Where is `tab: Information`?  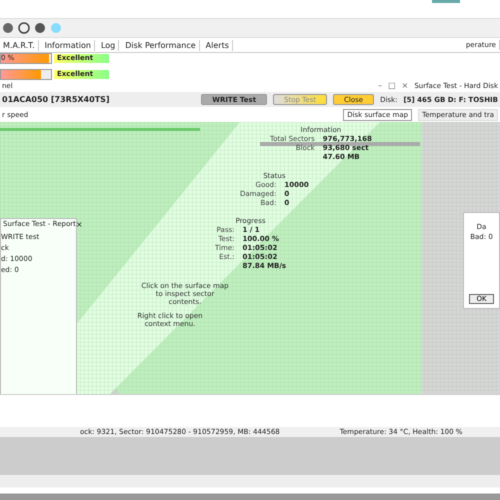
tab: Information is located at coordinates (68, 45).